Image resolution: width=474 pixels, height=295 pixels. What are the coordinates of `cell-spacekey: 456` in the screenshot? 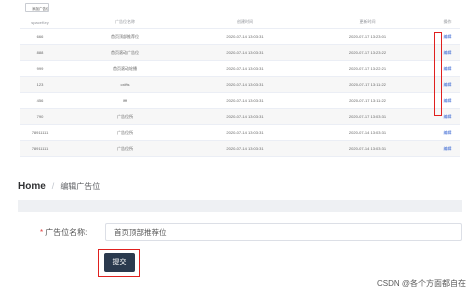 It's located at (40, 100).